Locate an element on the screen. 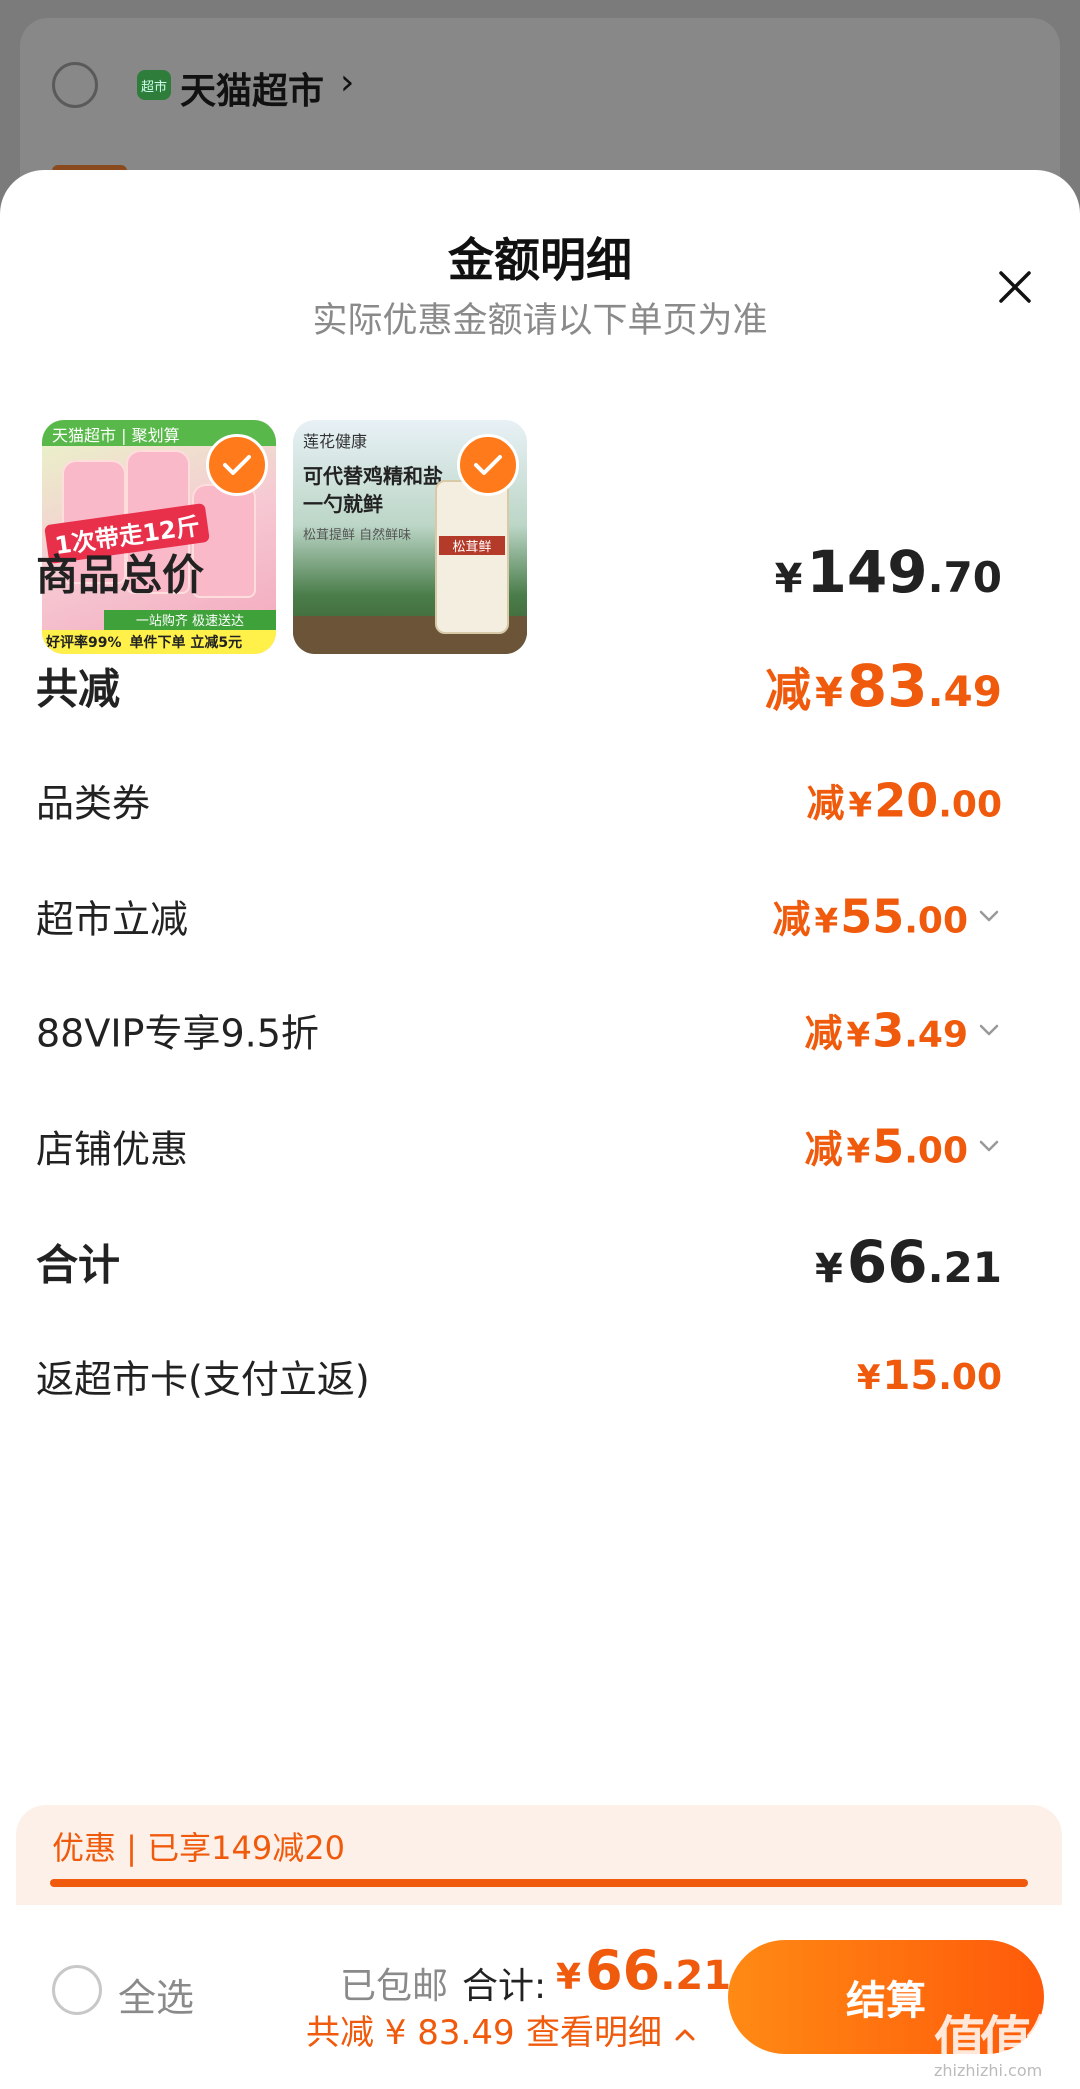 The image size is (1080, 2089). row-subtotal: 合计 ¥66.21 is located at coordinates (519, 1262).